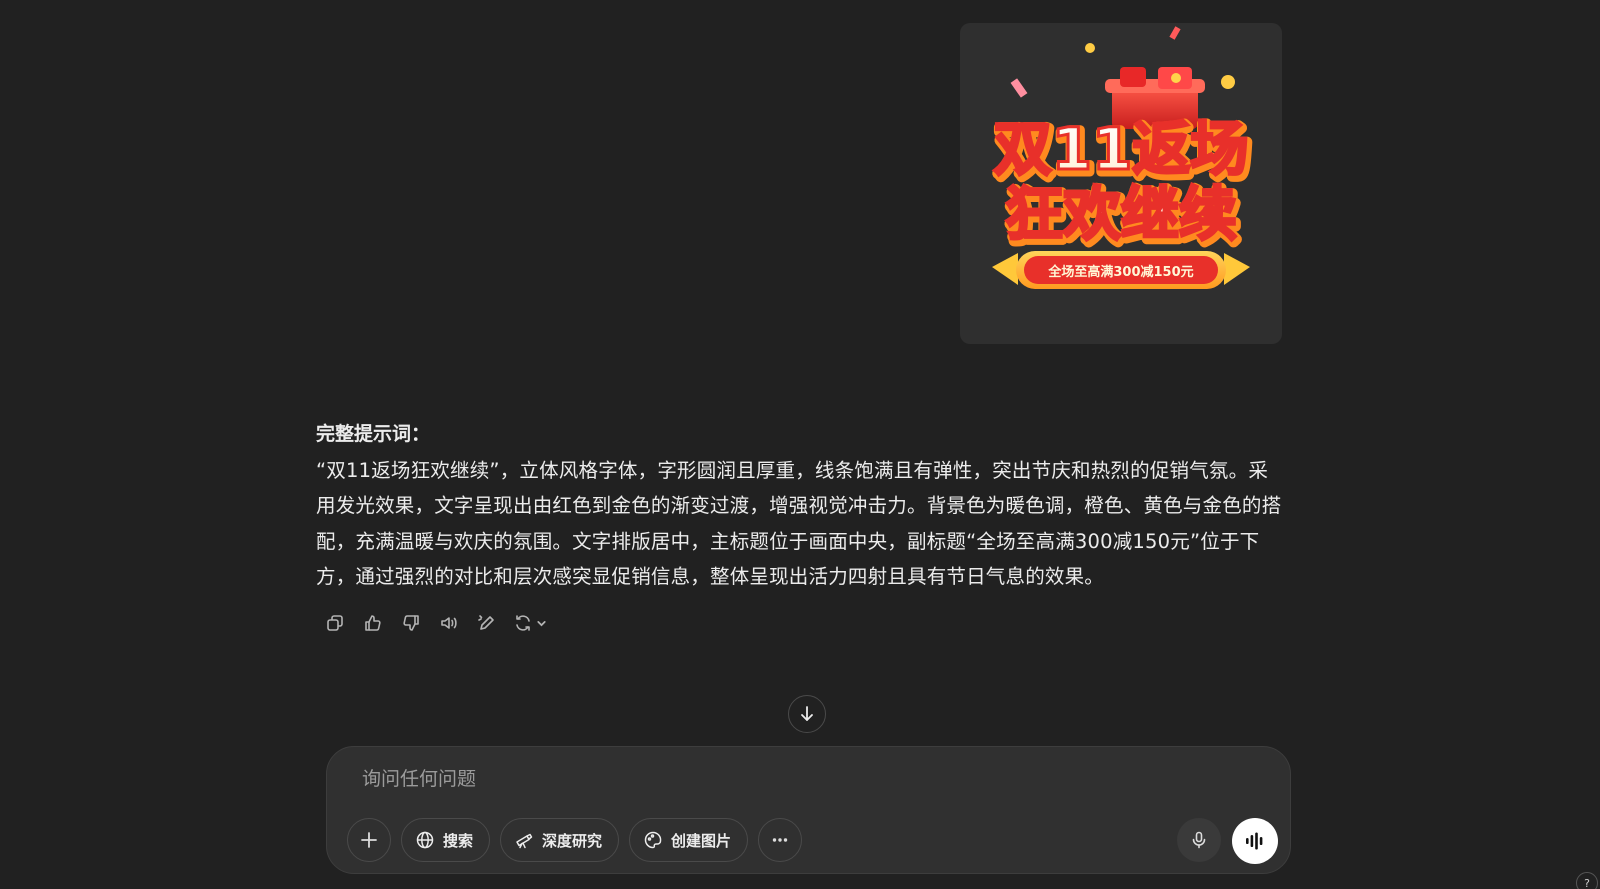 The height and width of the screenshot is (889, 1600). Describe the element at coordinates (712, 779) in the screenshot. I see `prompt-input` at that location.